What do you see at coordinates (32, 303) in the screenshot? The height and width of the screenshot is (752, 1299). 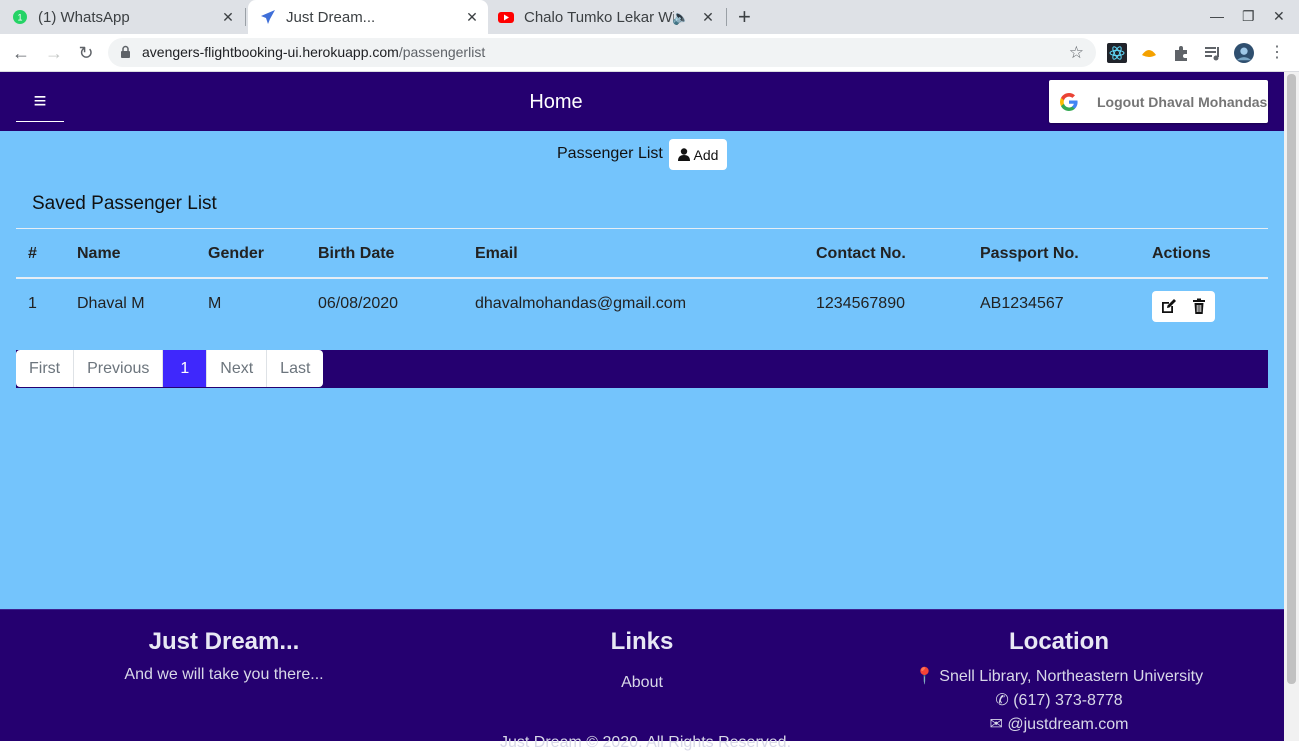 I see `cell-num: 1` at bounding box center [32, 303].